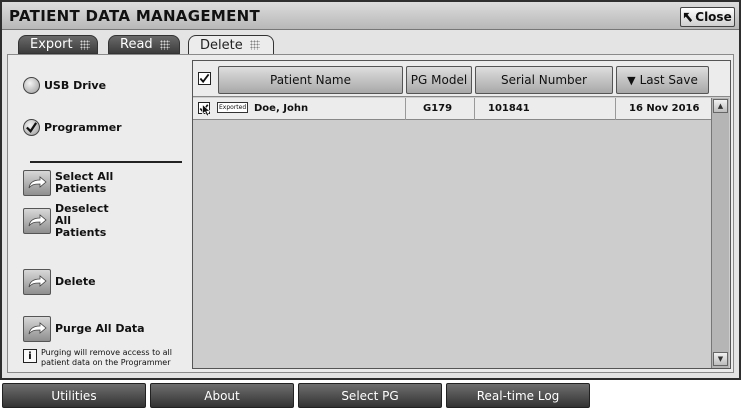 This screenshot has height=409, width=741. I want to click on radio-checked-icon, so click(31, 127).